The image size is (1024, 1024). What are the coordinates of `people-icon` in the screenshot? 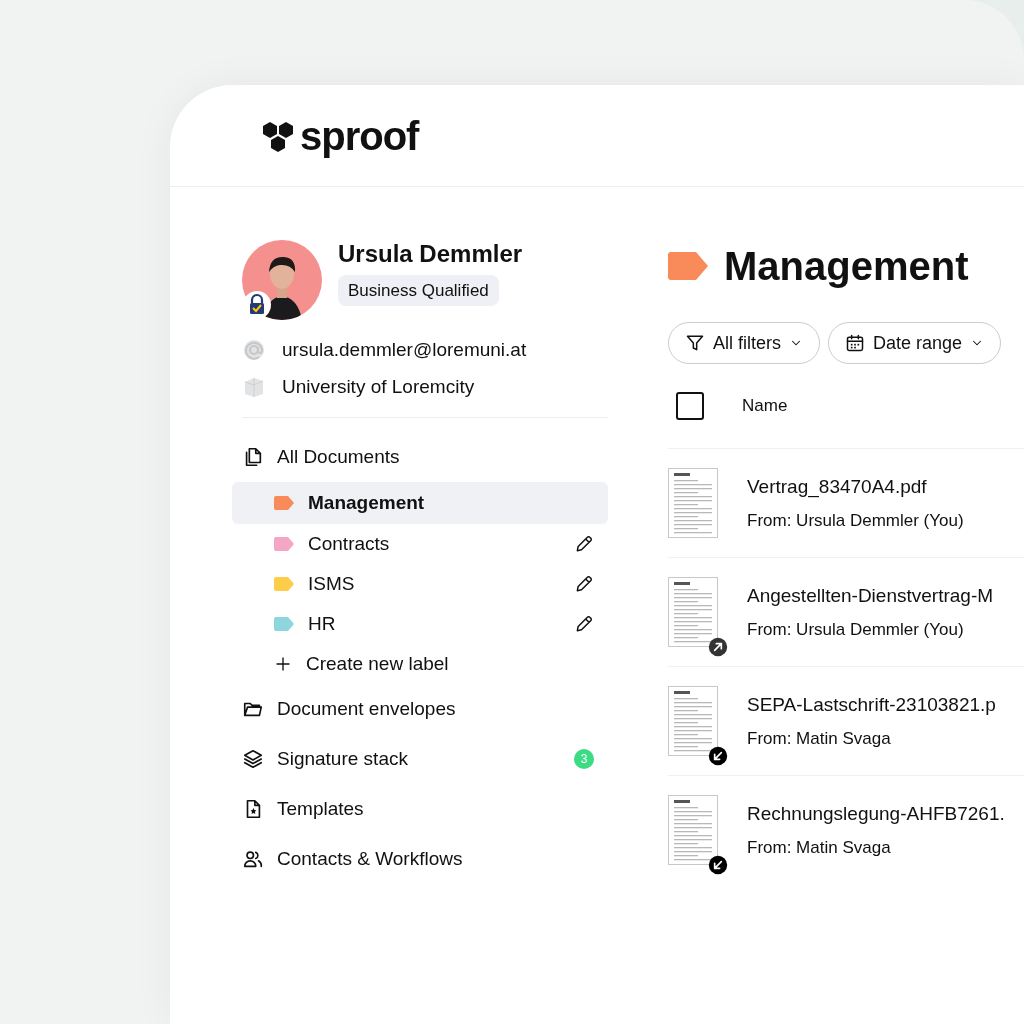 It's located at (253, 859).